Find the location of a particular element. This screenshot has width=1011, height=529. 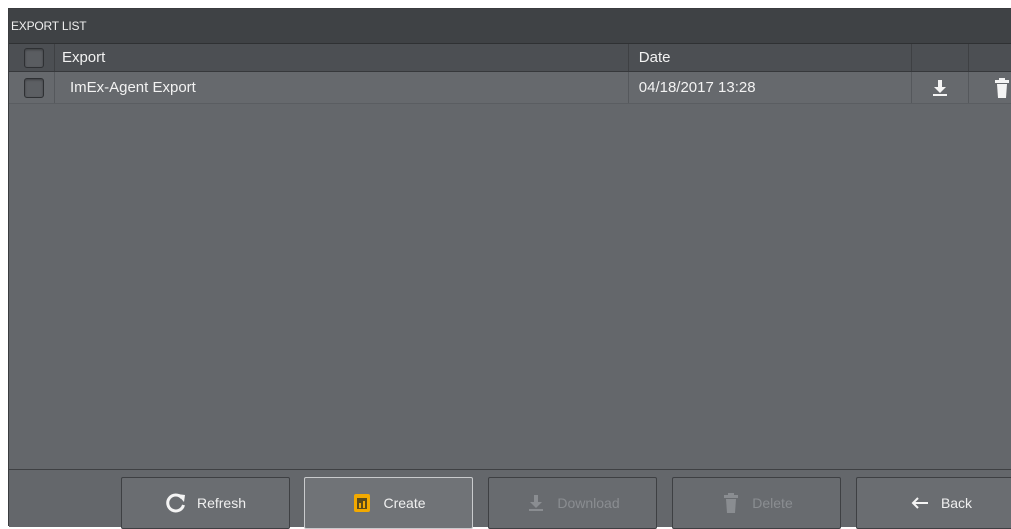

back-button: Back is located at coordinates (933, 503).